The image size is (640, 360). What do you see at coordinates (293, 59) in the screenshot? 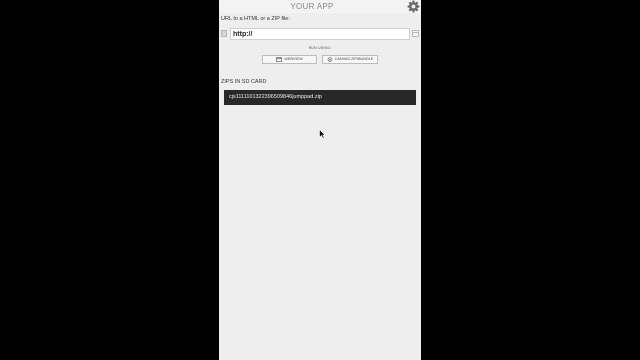
I see `webview-button-label: WEBVIEW` at bounding box center [293, 59].